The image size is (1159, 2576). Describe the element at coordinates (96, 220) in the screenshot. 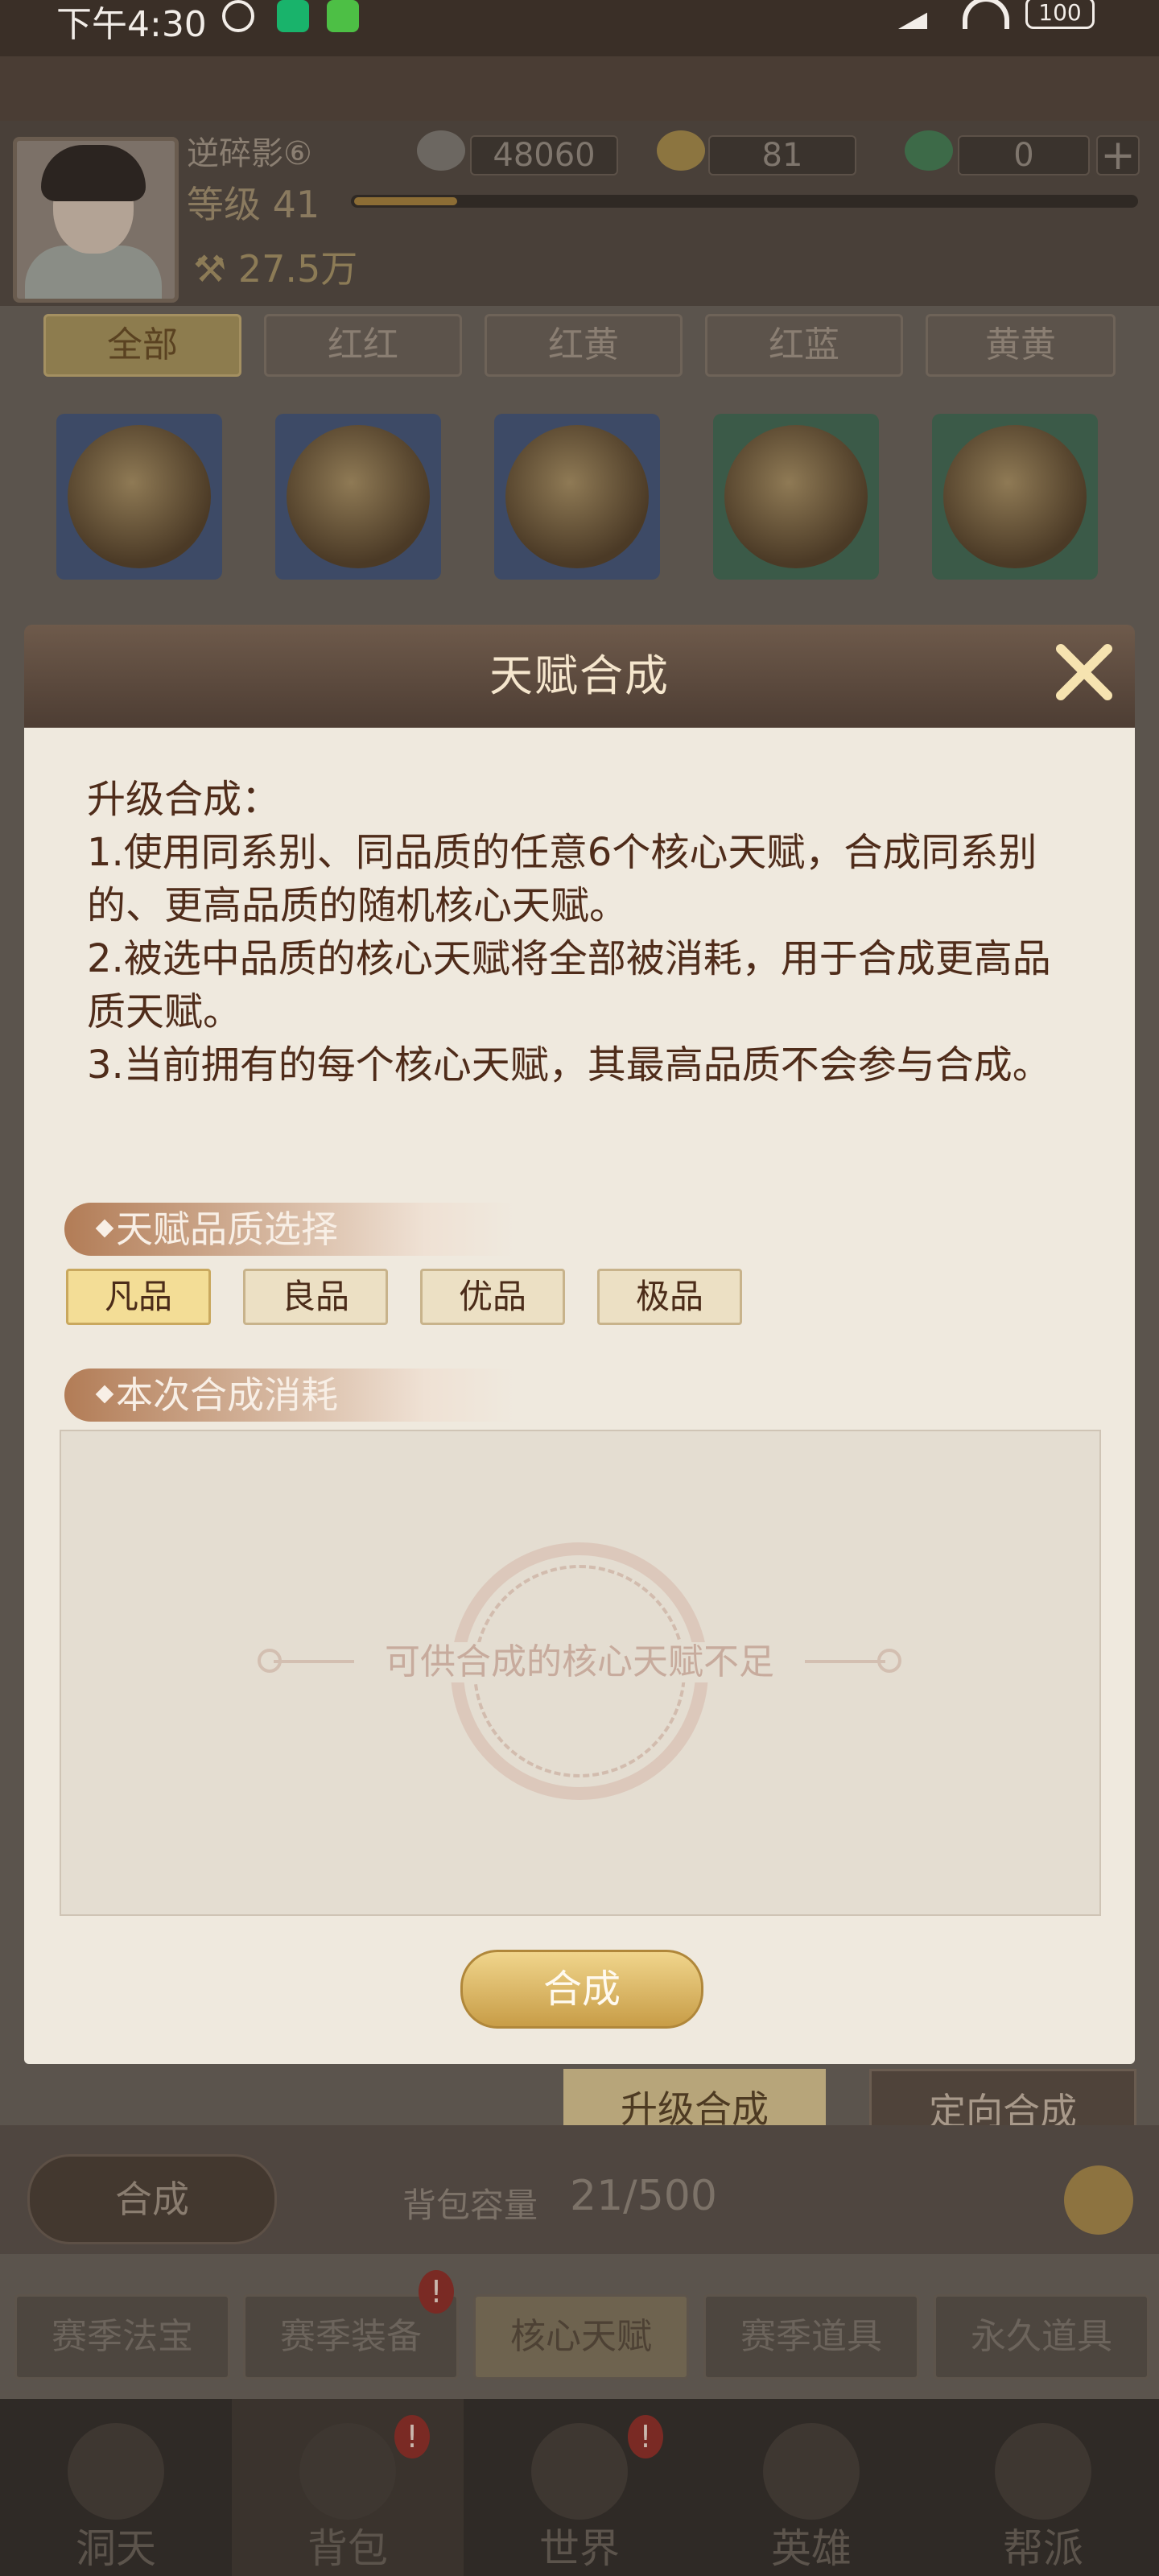

I see `player-avatar` at that location.